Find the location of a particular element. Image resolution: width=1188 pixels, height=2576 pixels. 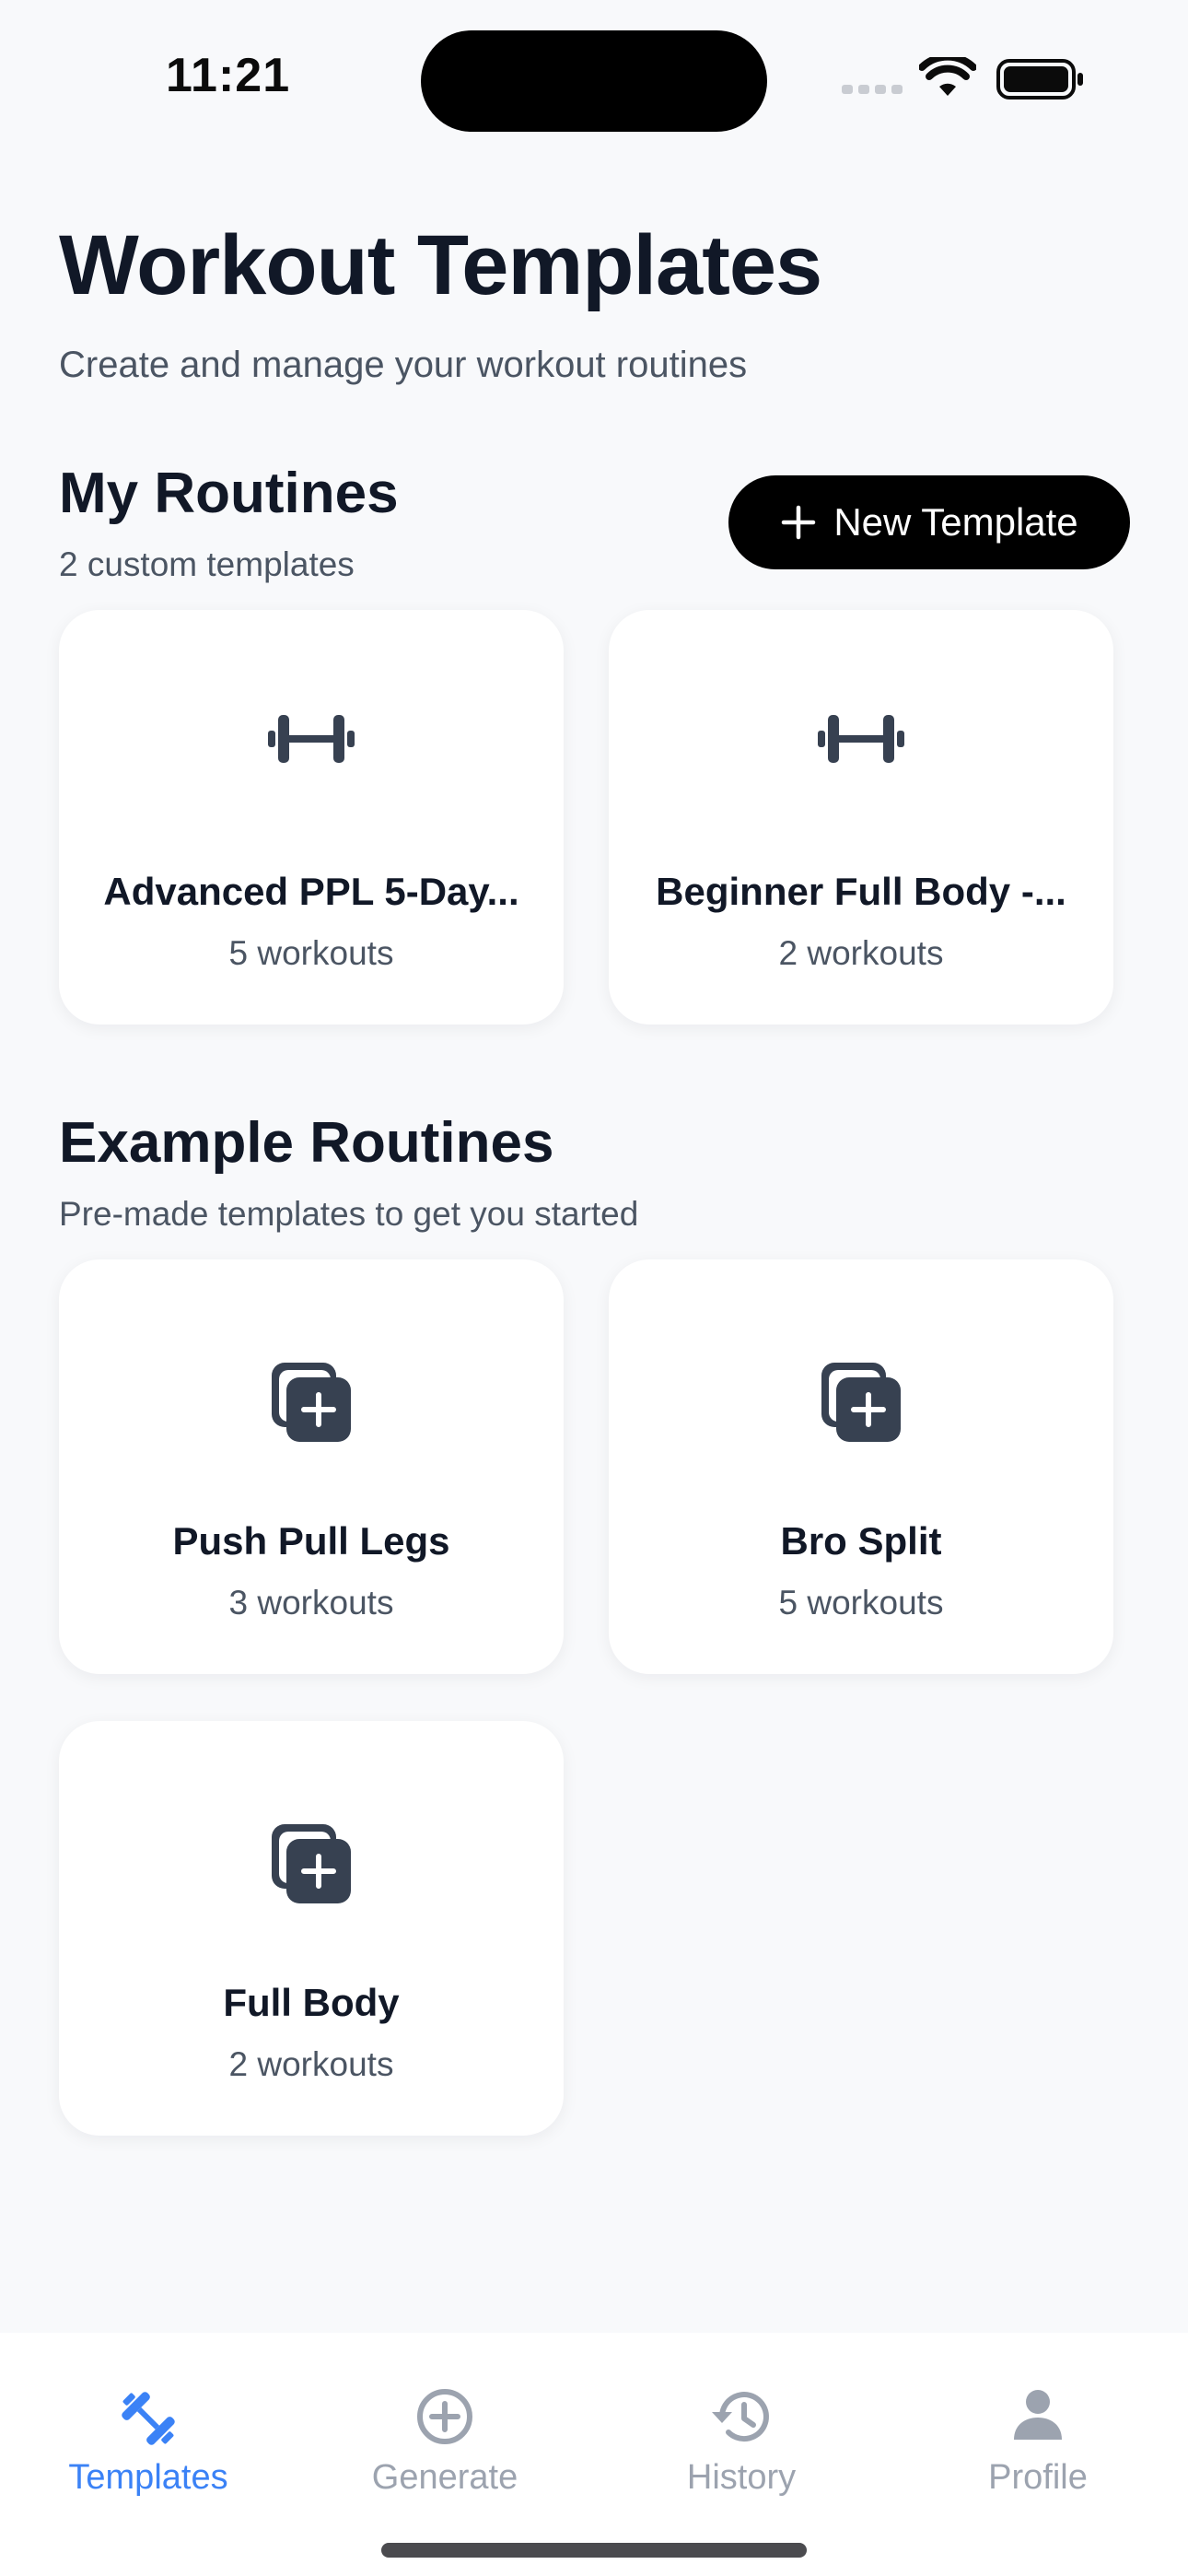

page-subtitle: Create and manage your workout routines is located at coordinates (403, 365).